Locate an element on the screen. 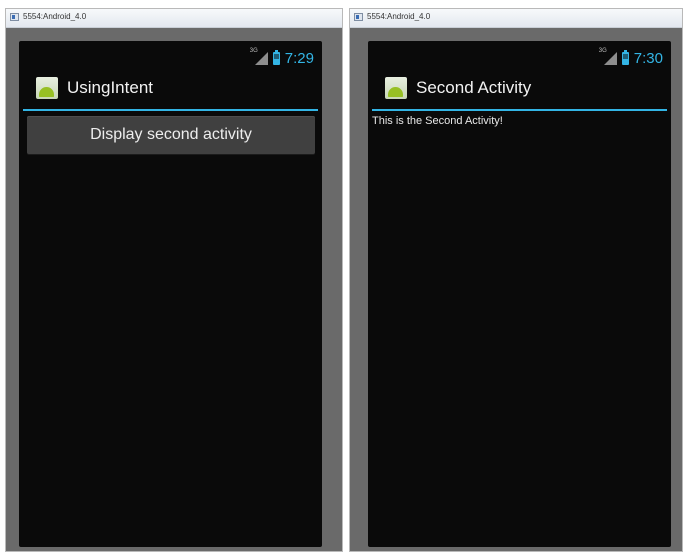 The height and width of the screenshot is (552, 684). action-bar-title: Second Activity is located at coordinates (474, 87).